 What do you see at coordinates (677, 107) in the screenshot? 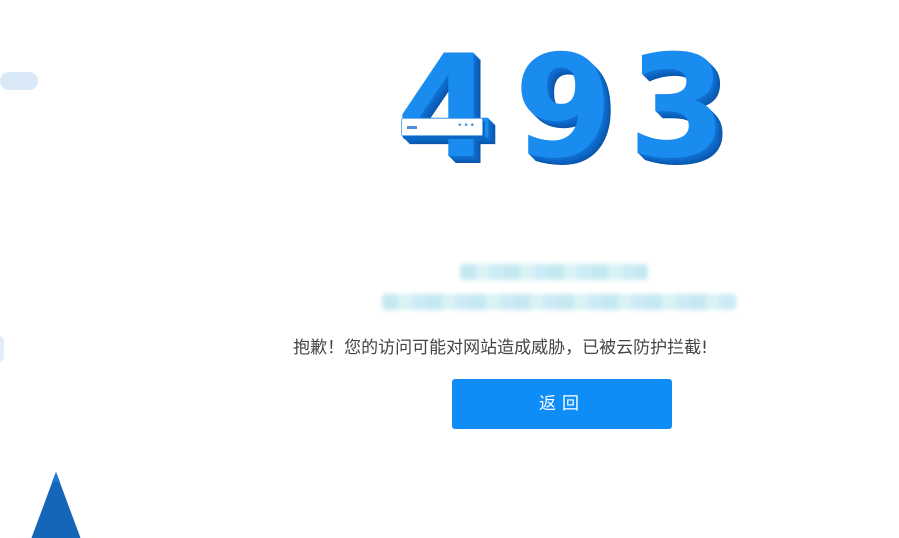
I see `error-code-digit: 3` at bounding box center [677, 107].